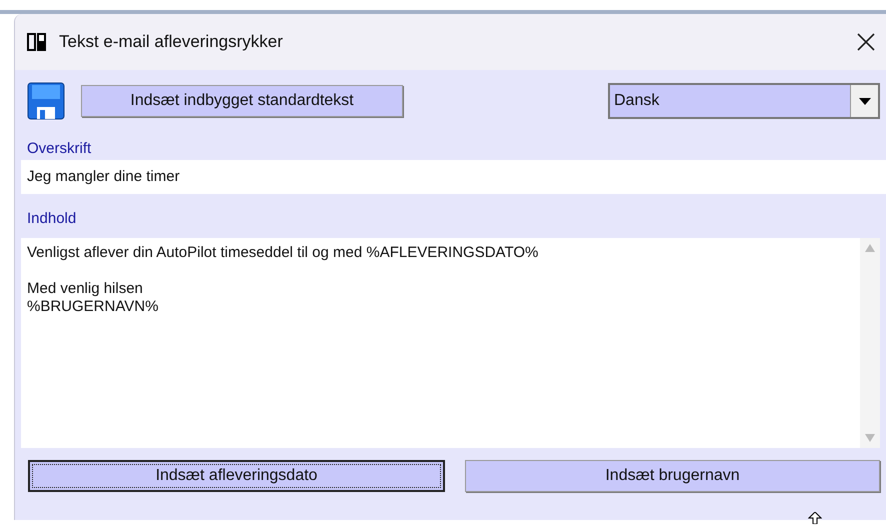  What do you see at coordinates (93, 307) in the screenshot?
I see `body-text-line: %BRUGERNAVN%` at bounding box center [93, 307].